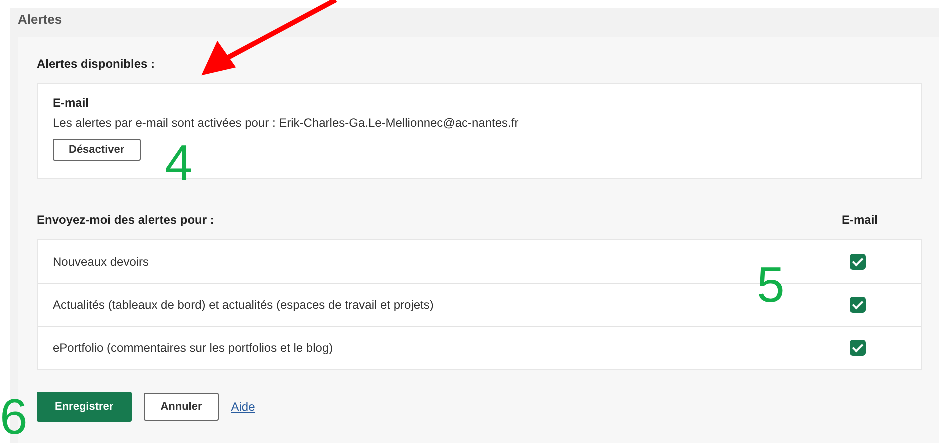 This screenshot has height=443, width=939. Describe the element at coordinates (182, 407) in the screenshot. I see `cancel-button: Annuler` at that location.